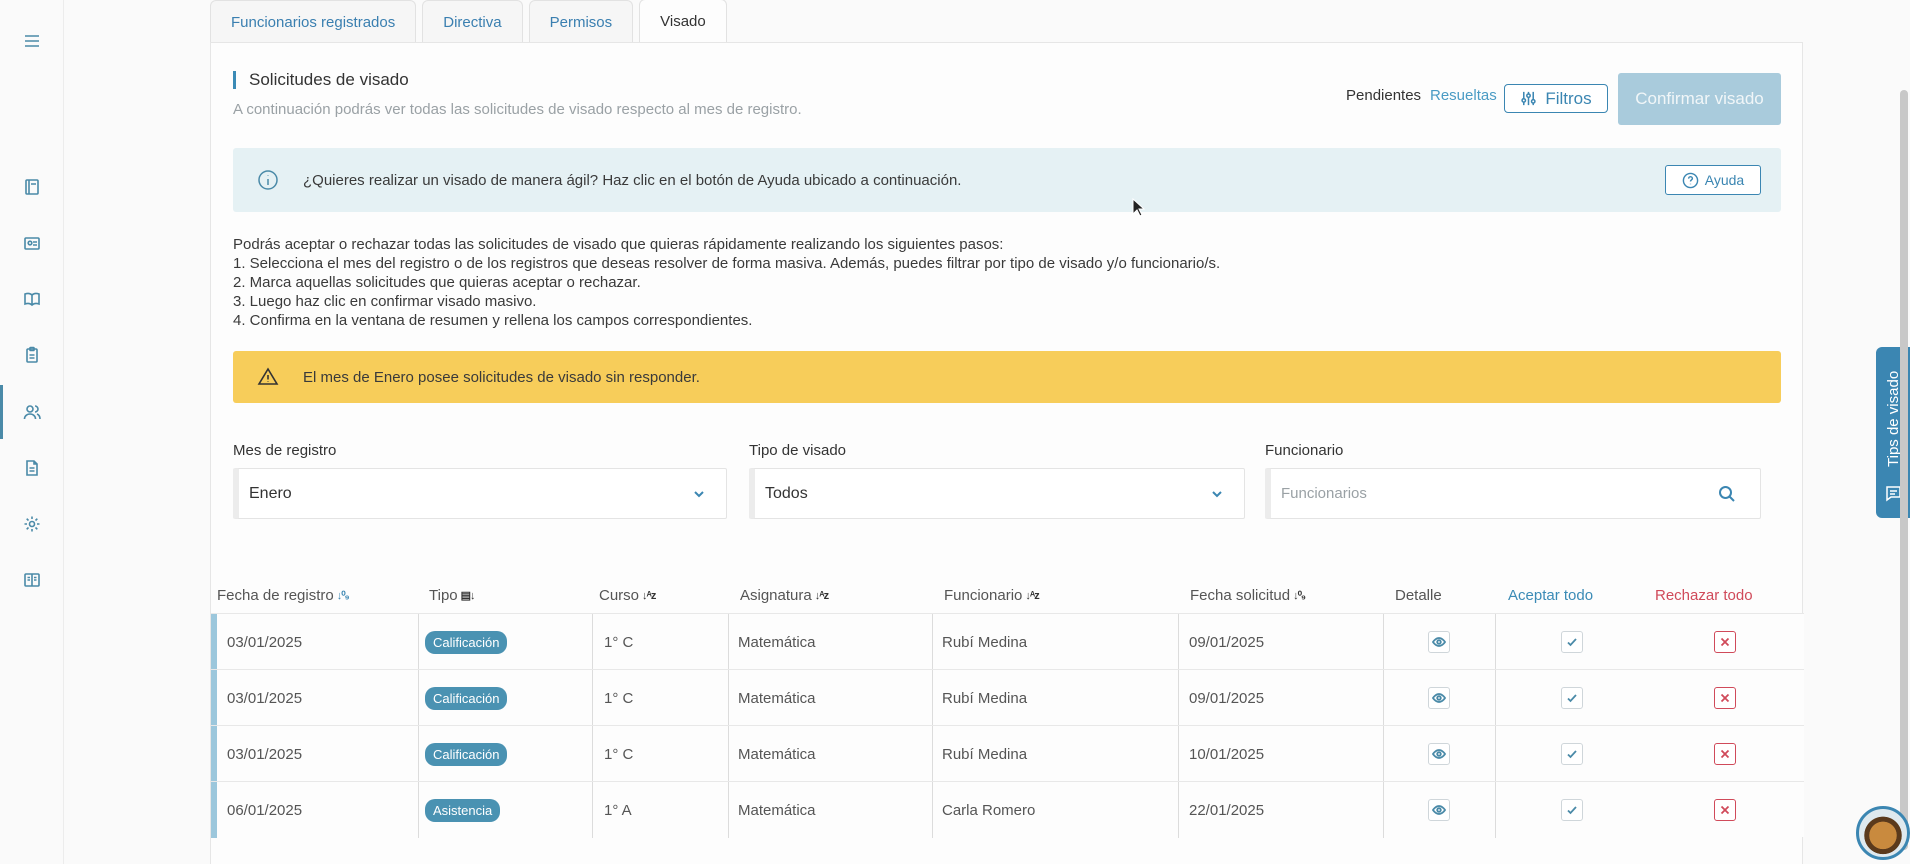 The height and width of the screenshot is (864, 1910). Describe the element at coordinates (265, 810) in the screenshot. I see `cell-fecha-registro: 06/01/2025` at that location.